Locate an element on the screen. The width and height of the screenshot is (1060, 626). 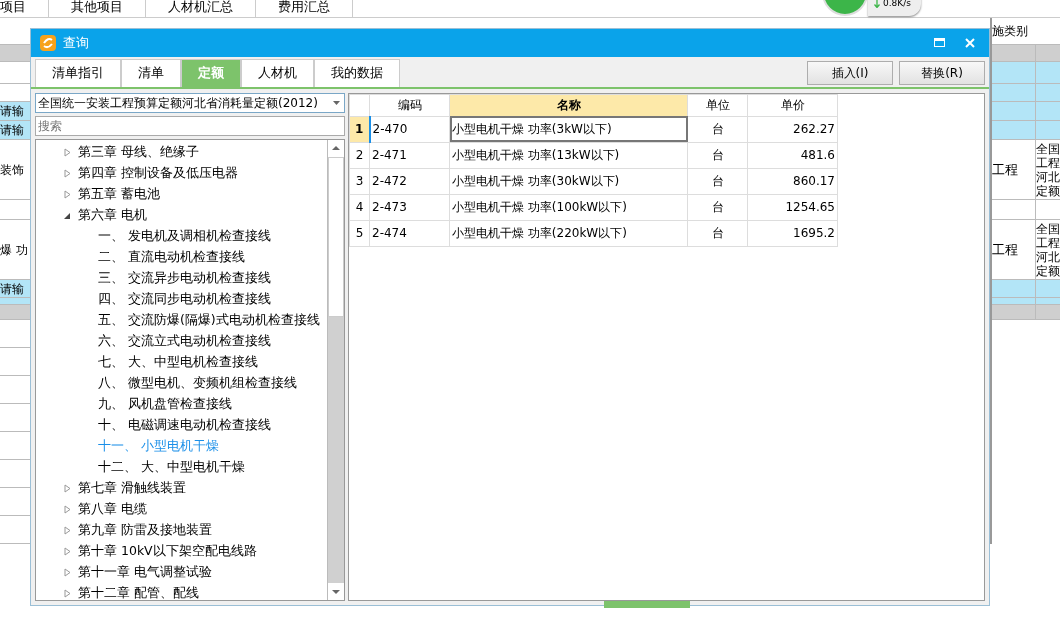
table-cell: 262.27 is located at coordinates (792, 129).